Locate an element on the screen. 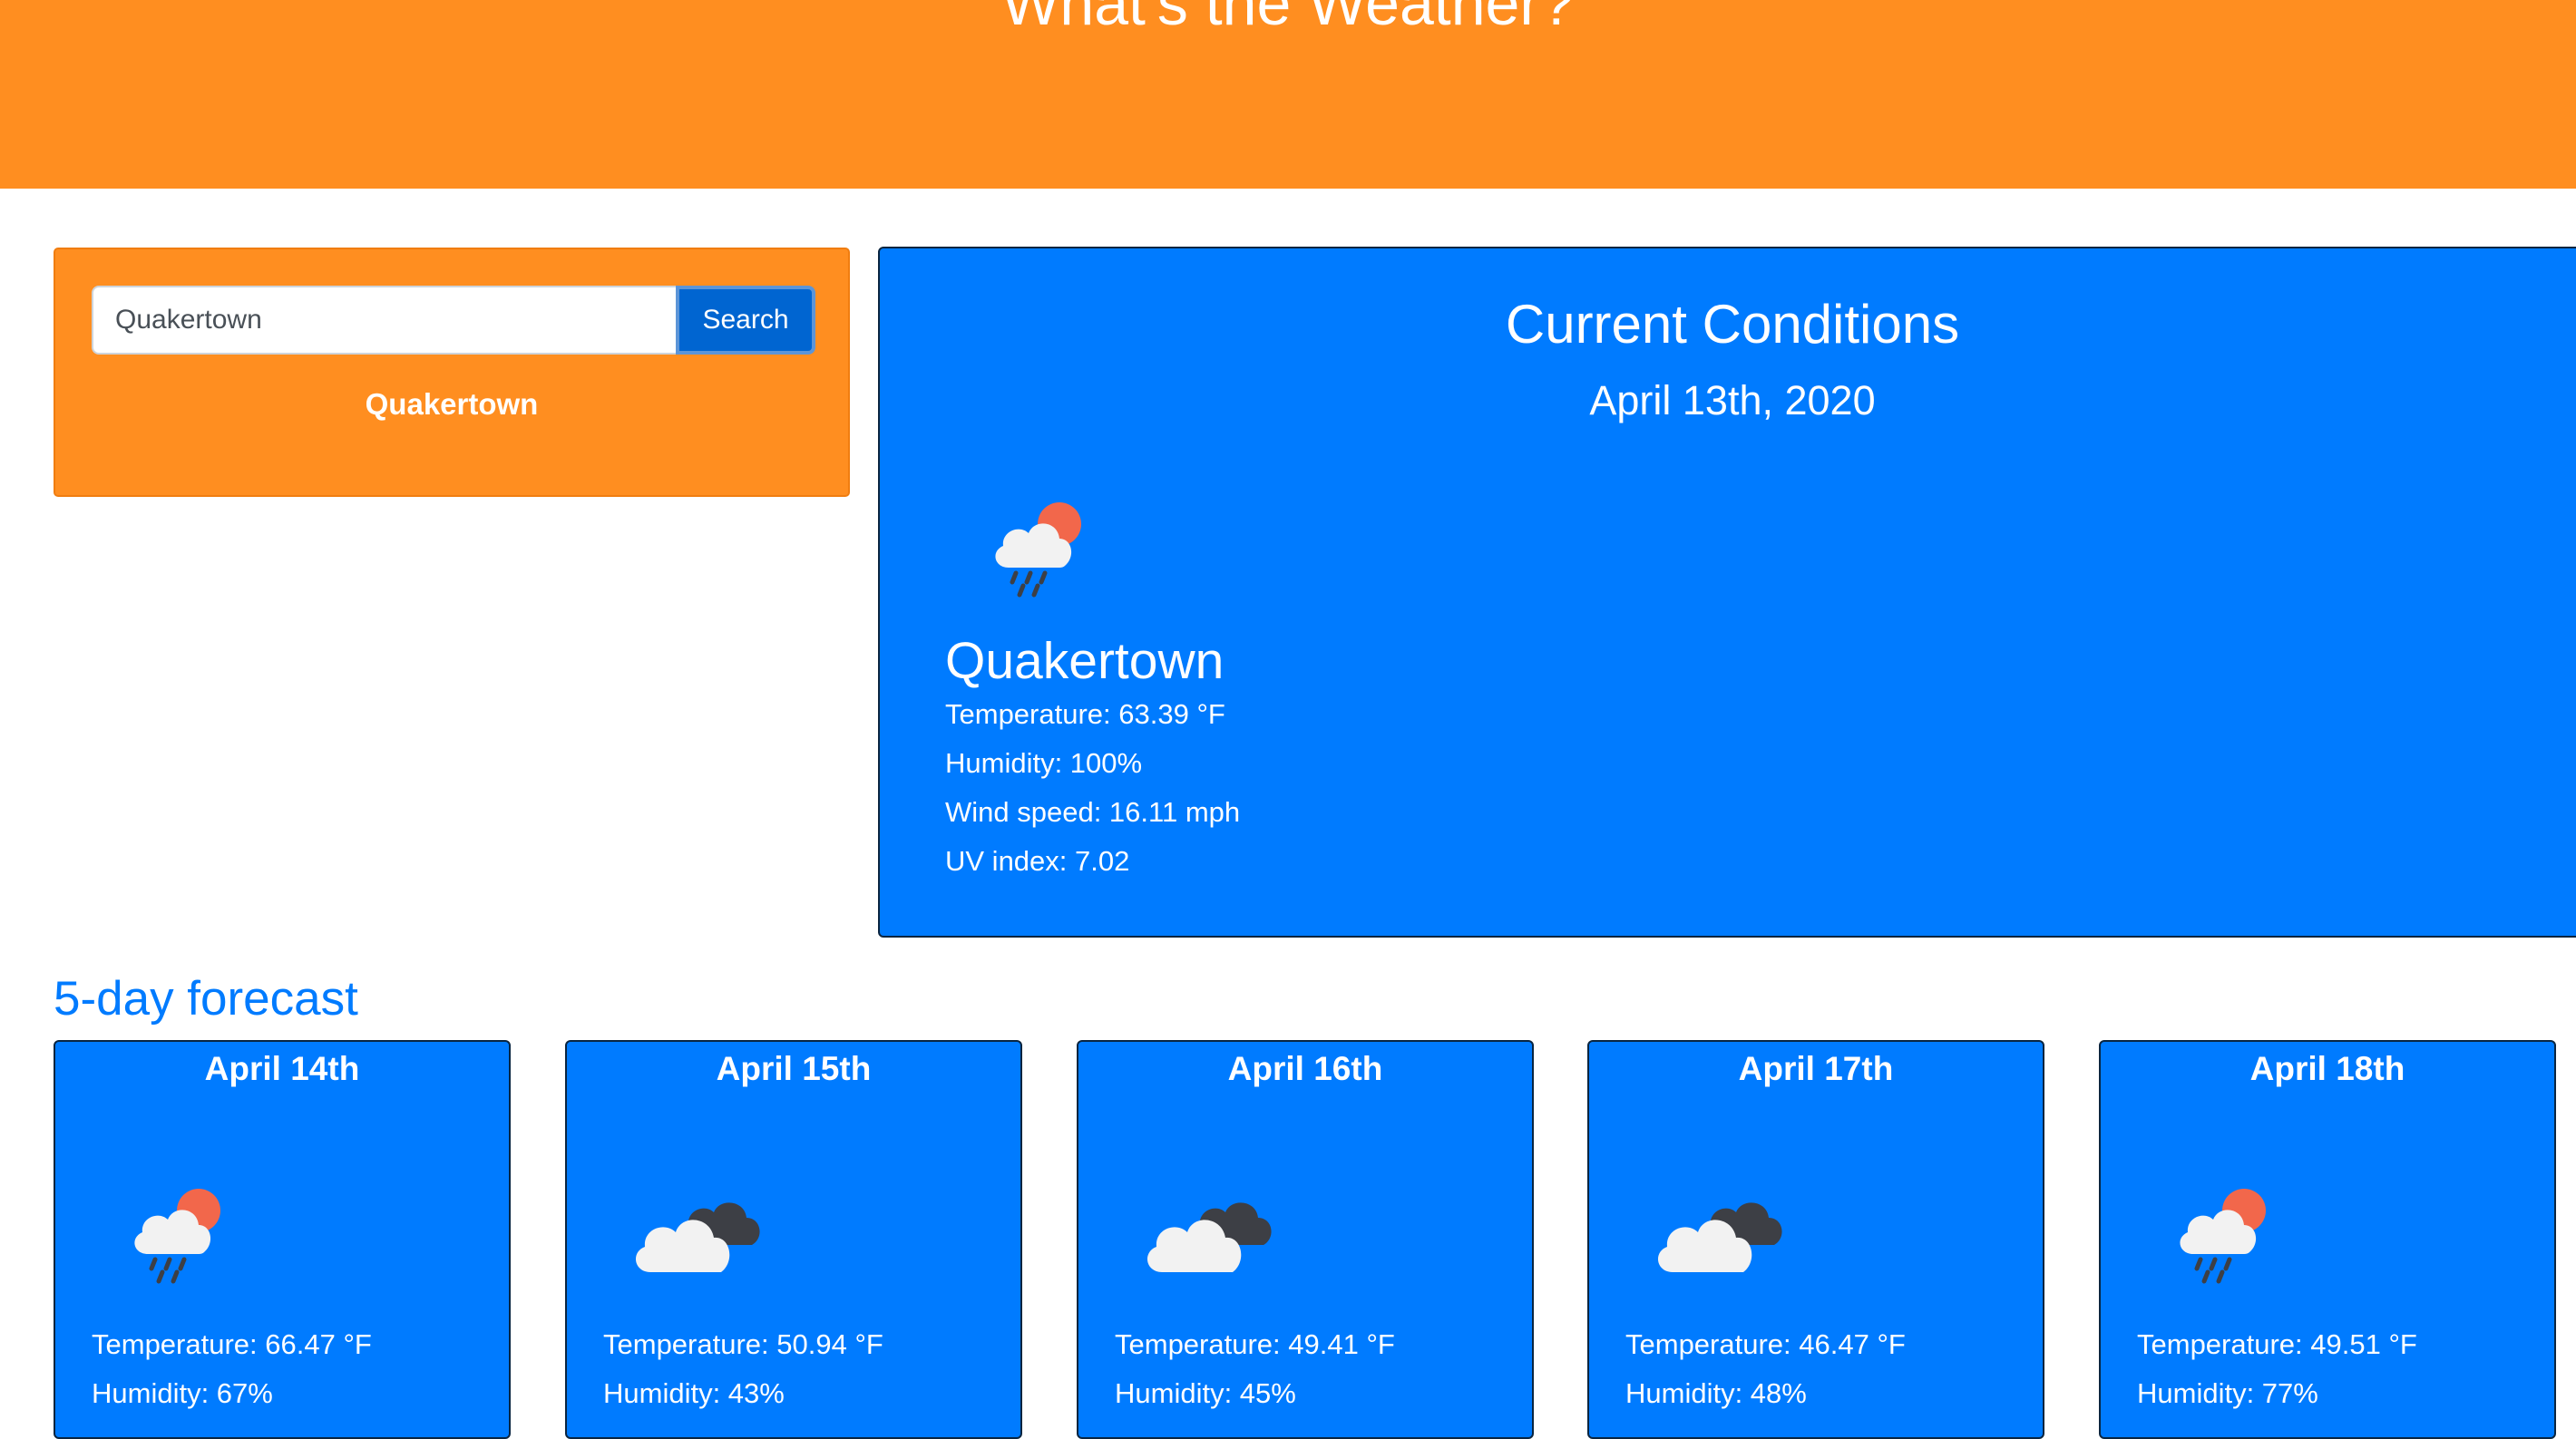  header-banner: What's the Weather? is located at coordinates (1288, 94).